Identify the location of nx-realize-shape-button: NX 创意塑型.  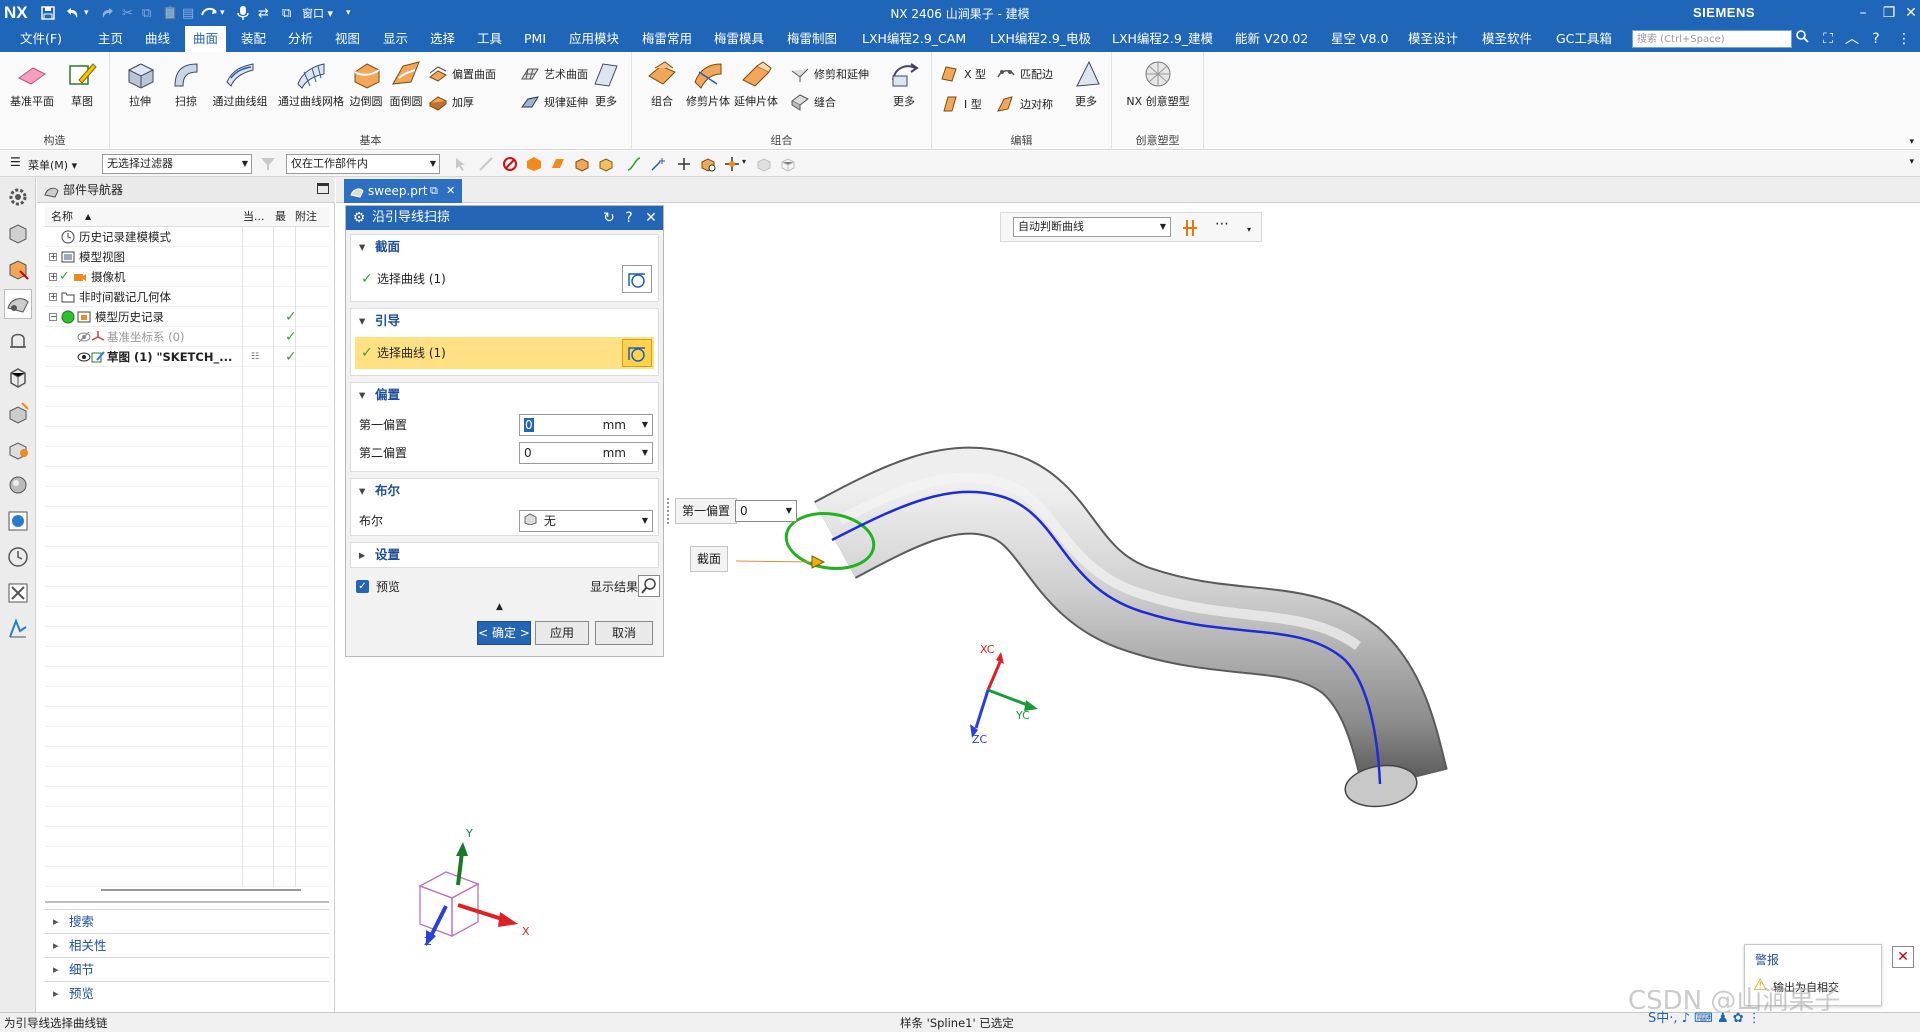
(1158, 83).